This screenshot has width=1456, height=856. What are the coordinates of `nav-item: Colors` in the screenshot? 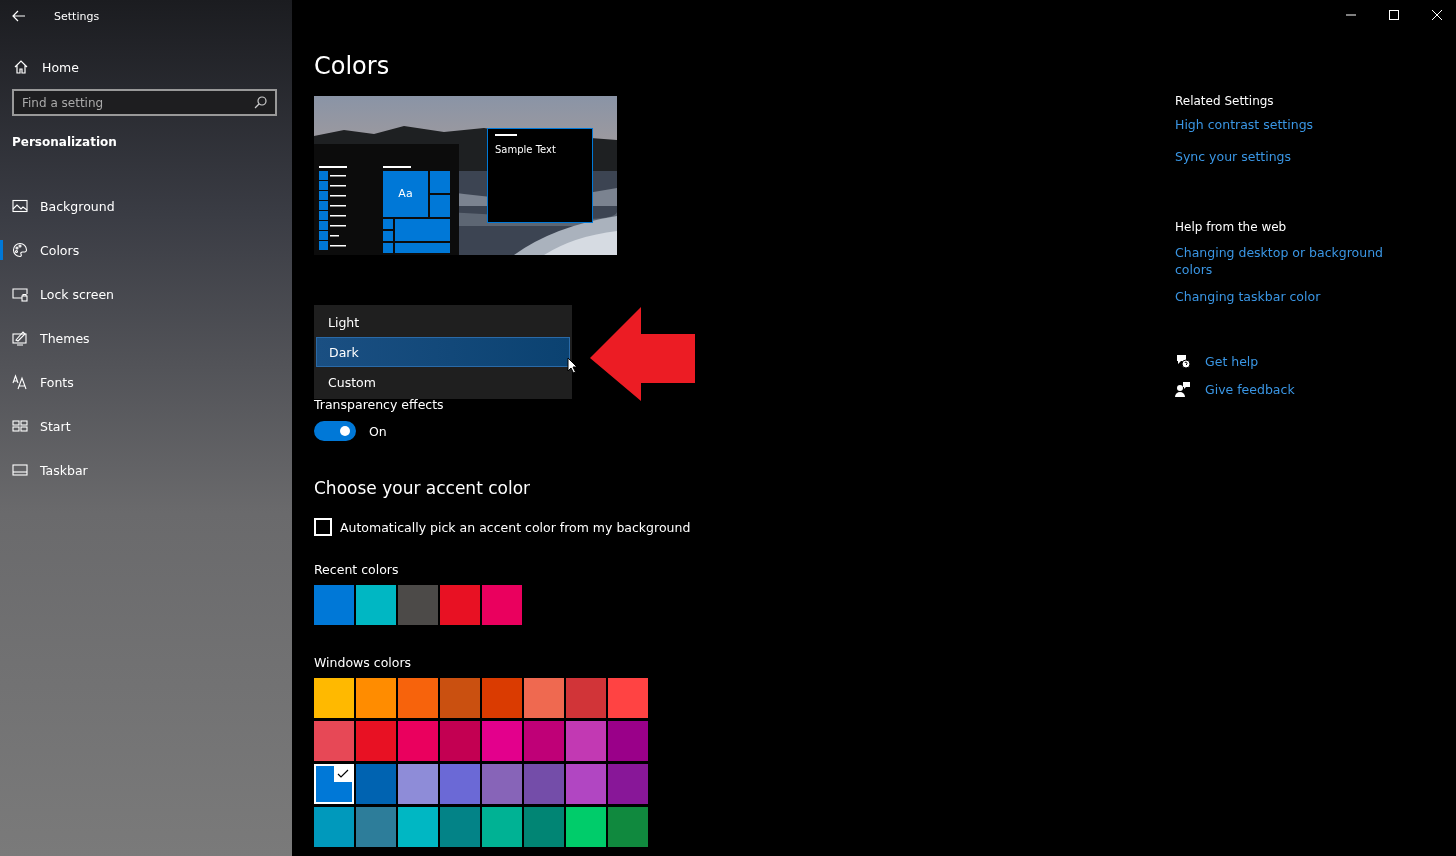 It's located at (146, 250).